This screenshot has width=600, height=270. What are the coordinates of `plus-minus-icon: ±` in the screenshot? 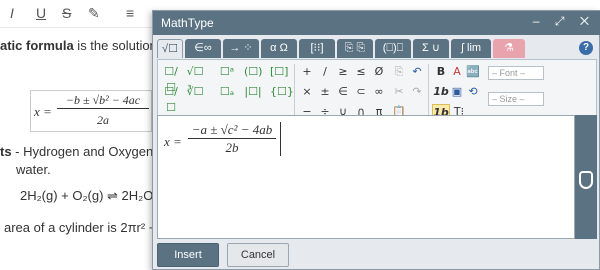 It's located at (325, 92).